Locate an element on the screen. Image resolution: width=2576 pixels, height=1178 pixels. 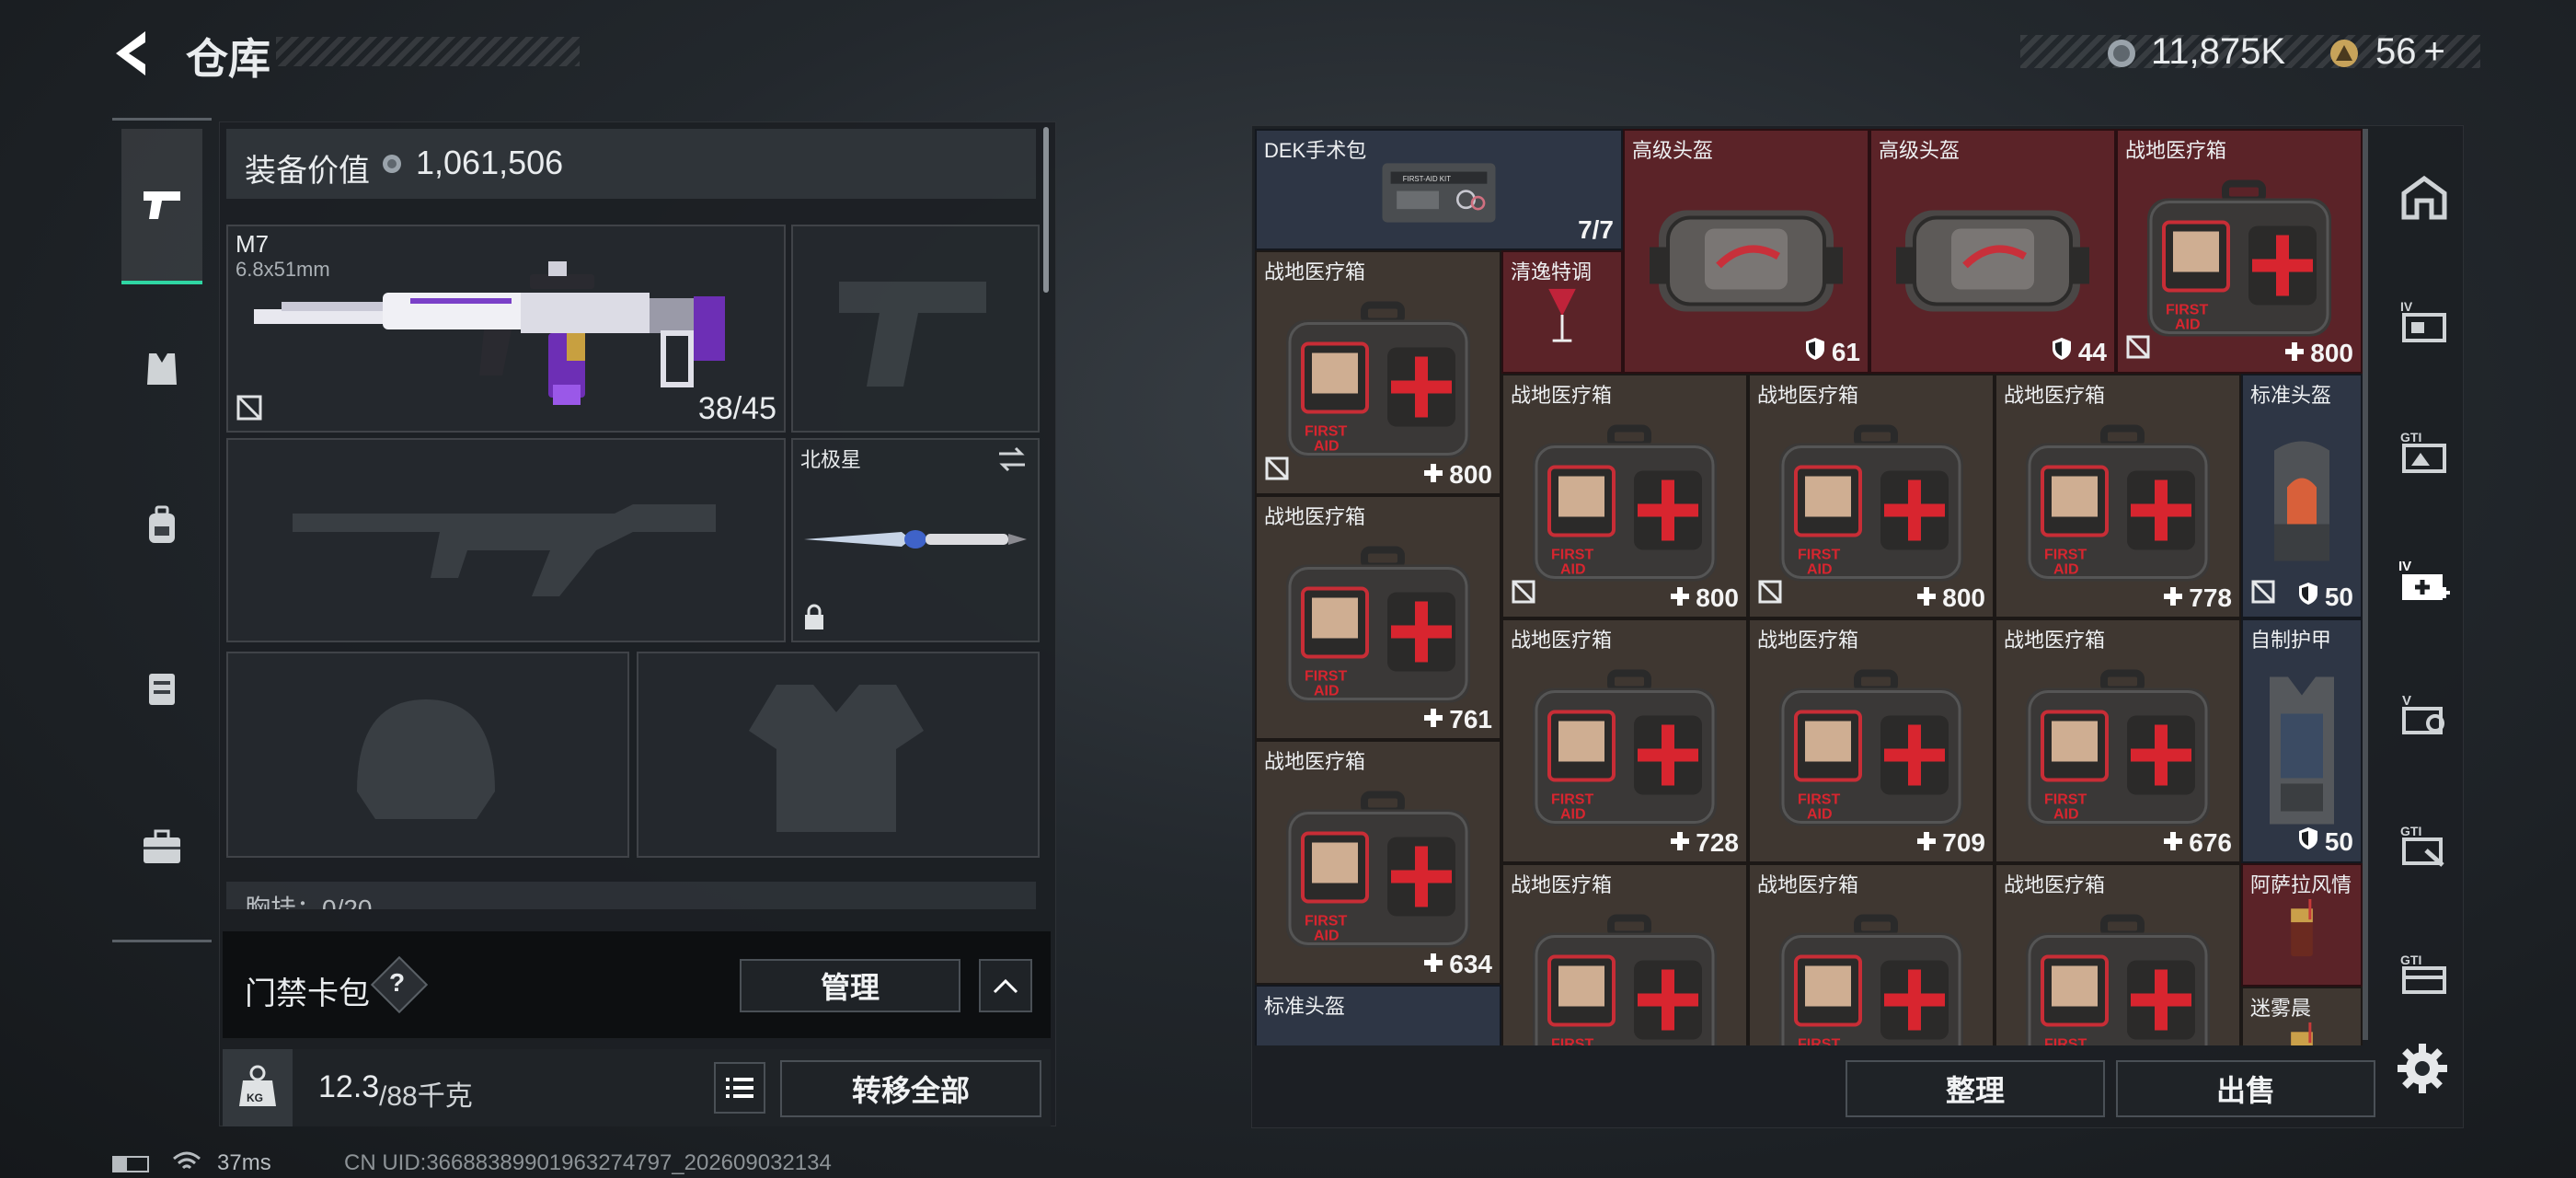
stash-item-value: 7/7 is located at coordinates (1596, 230).